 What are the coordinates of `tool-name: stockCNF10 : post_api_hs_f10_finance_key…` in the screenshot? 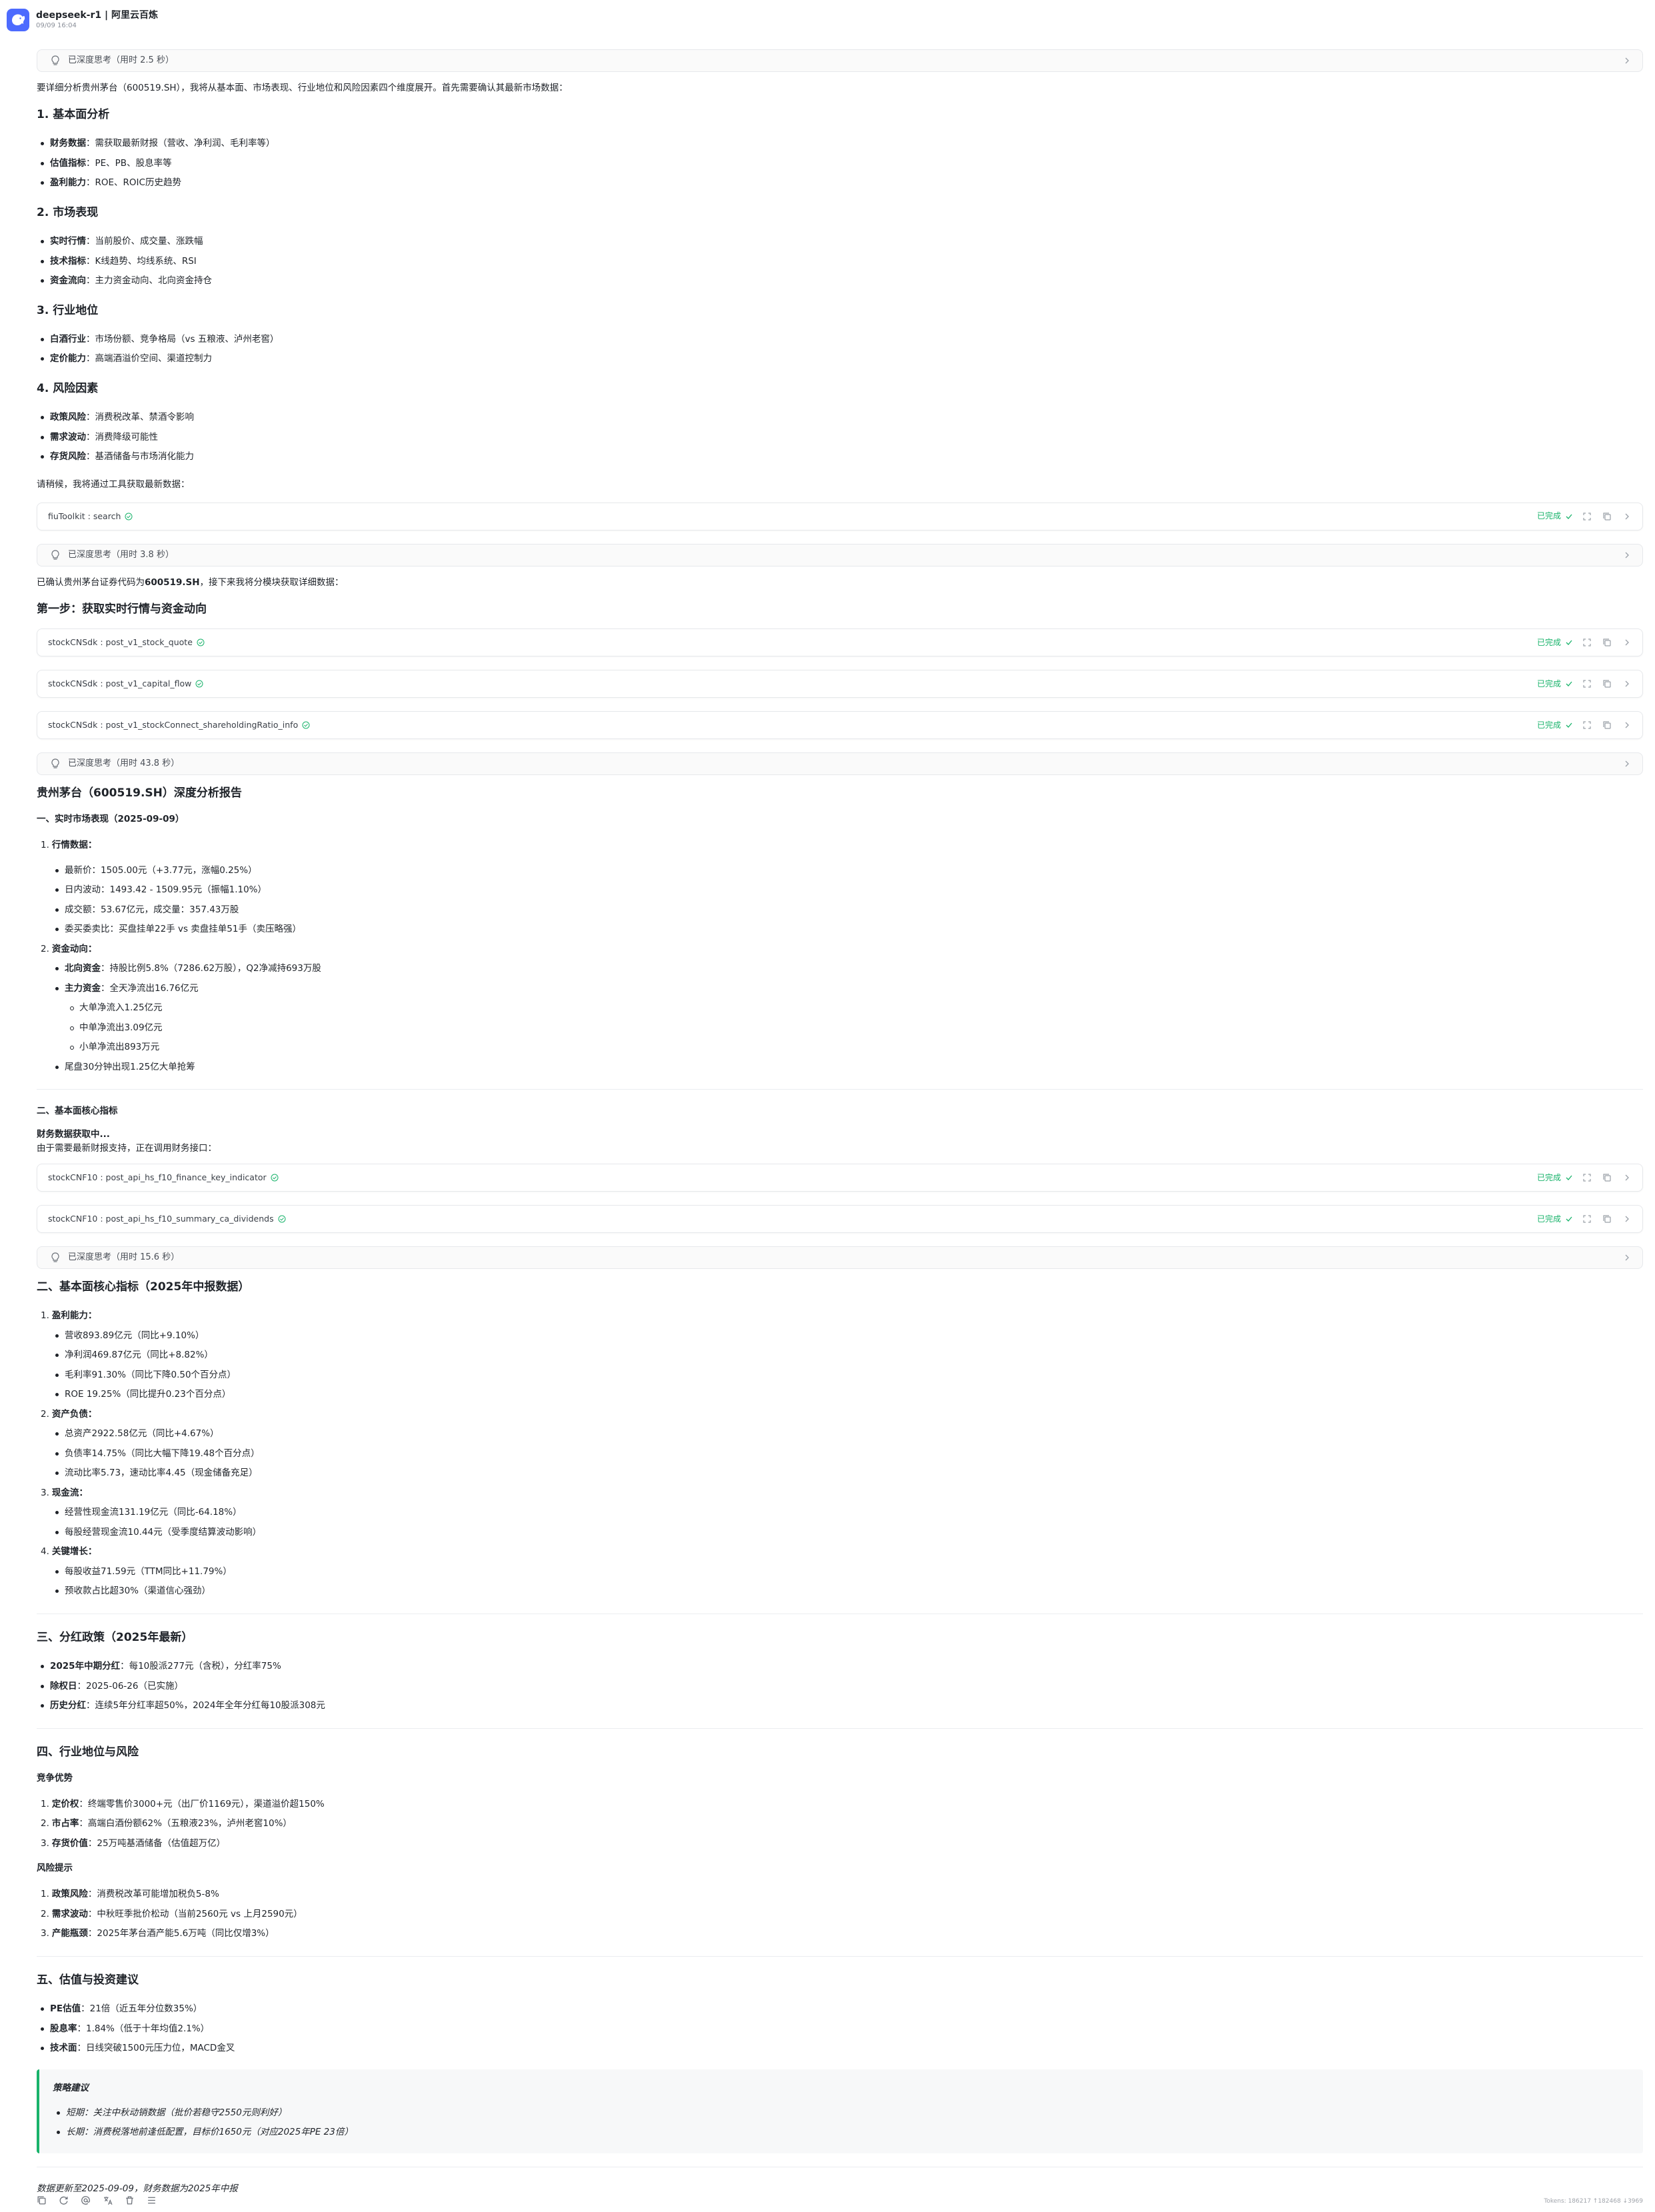 It's located at (157, 1178).